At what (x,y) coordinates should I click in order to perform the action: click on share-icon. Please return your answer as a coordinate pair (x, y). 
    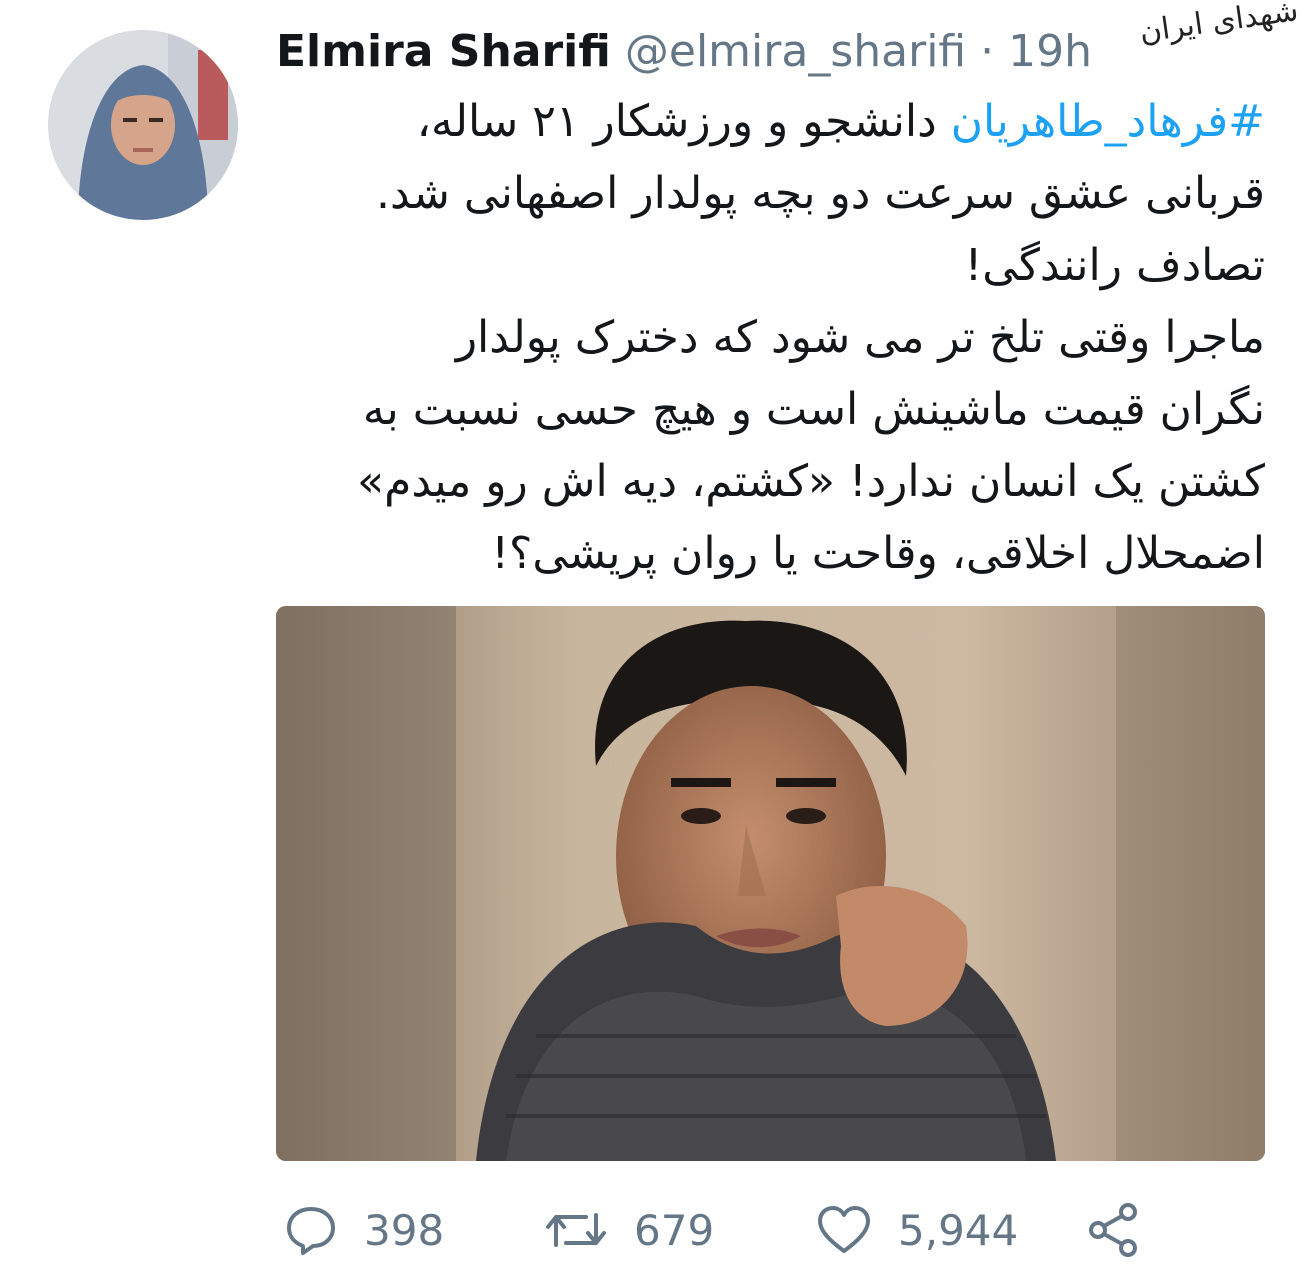
    Looking at the image, I should click on (1113, 1230).